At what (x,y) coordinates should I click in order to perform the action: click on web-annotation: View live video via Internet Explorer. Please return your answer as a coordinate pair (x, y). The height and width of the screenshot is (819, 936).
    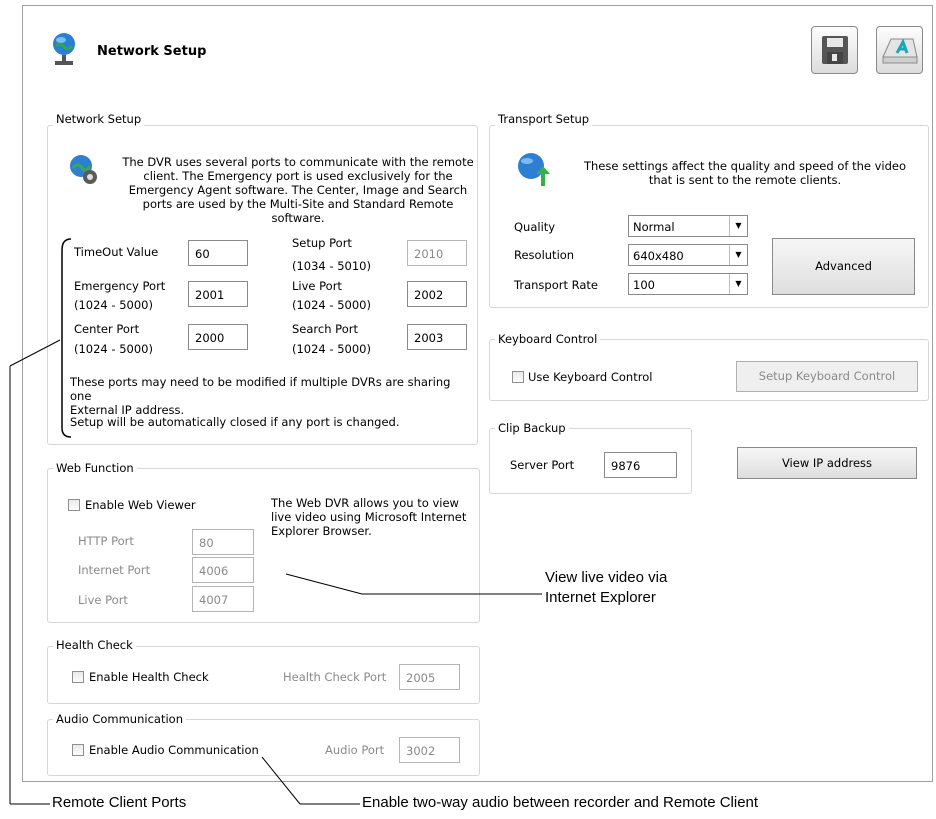
    Looking at the image, I should click on (606, 587).